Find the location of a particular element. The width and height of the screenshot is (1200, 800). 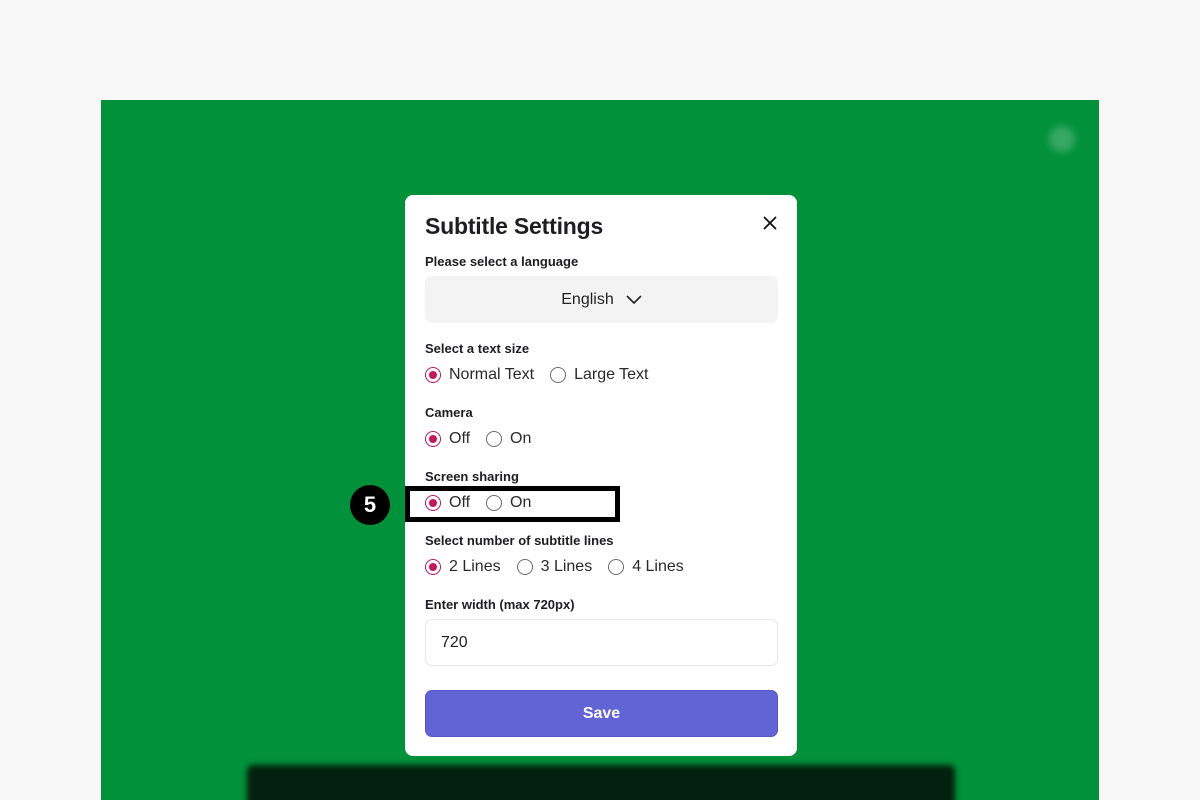

radio-2-lines: 2 Lines is located at coordinates (463, 567).